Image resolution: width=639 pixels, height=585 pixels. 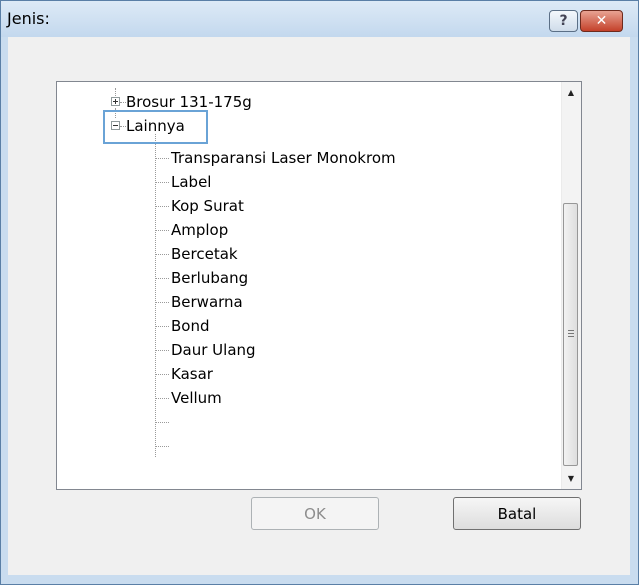 What do you see at coordinates (196, 398) in the screenshot?
I see `tree-item-vellum: Vellum` at bounding box center [196, 398].